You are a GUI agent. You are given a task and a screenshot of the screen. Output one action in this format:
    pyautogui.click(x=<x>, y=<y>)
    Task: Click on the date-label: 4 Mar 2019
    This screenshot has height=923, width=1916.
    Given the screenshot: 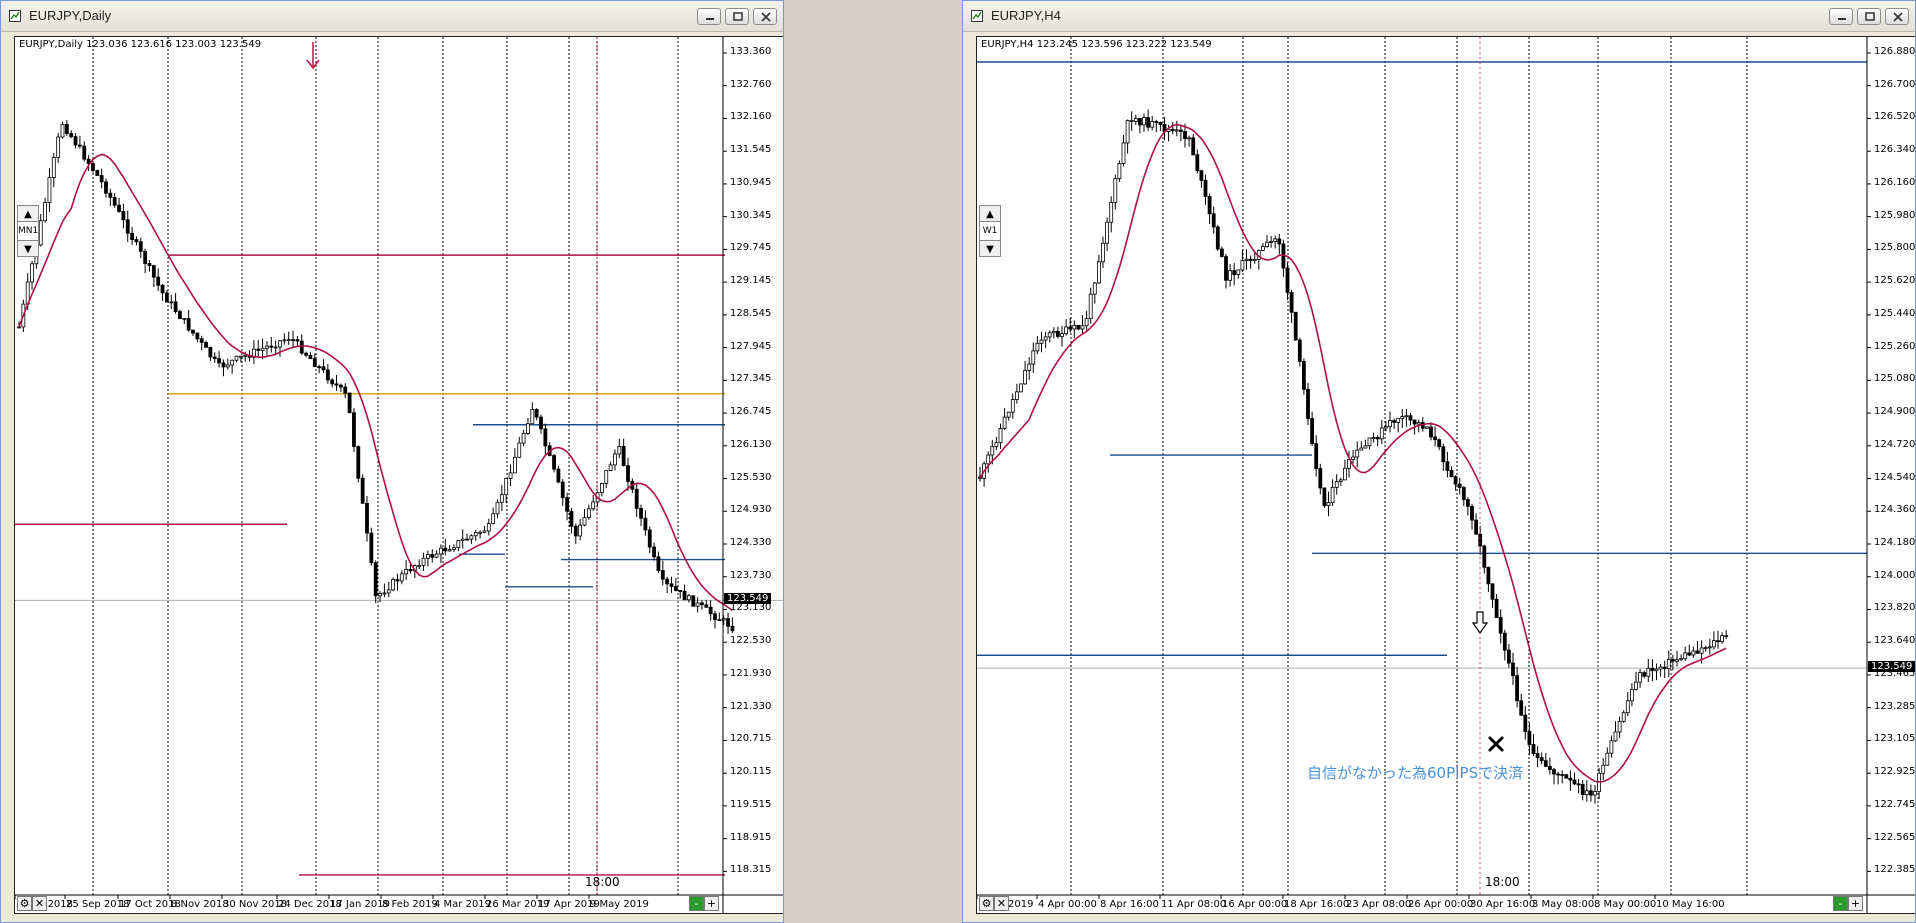 What is the action you would take?
    pyautogui.click(x=463, y=904)
    